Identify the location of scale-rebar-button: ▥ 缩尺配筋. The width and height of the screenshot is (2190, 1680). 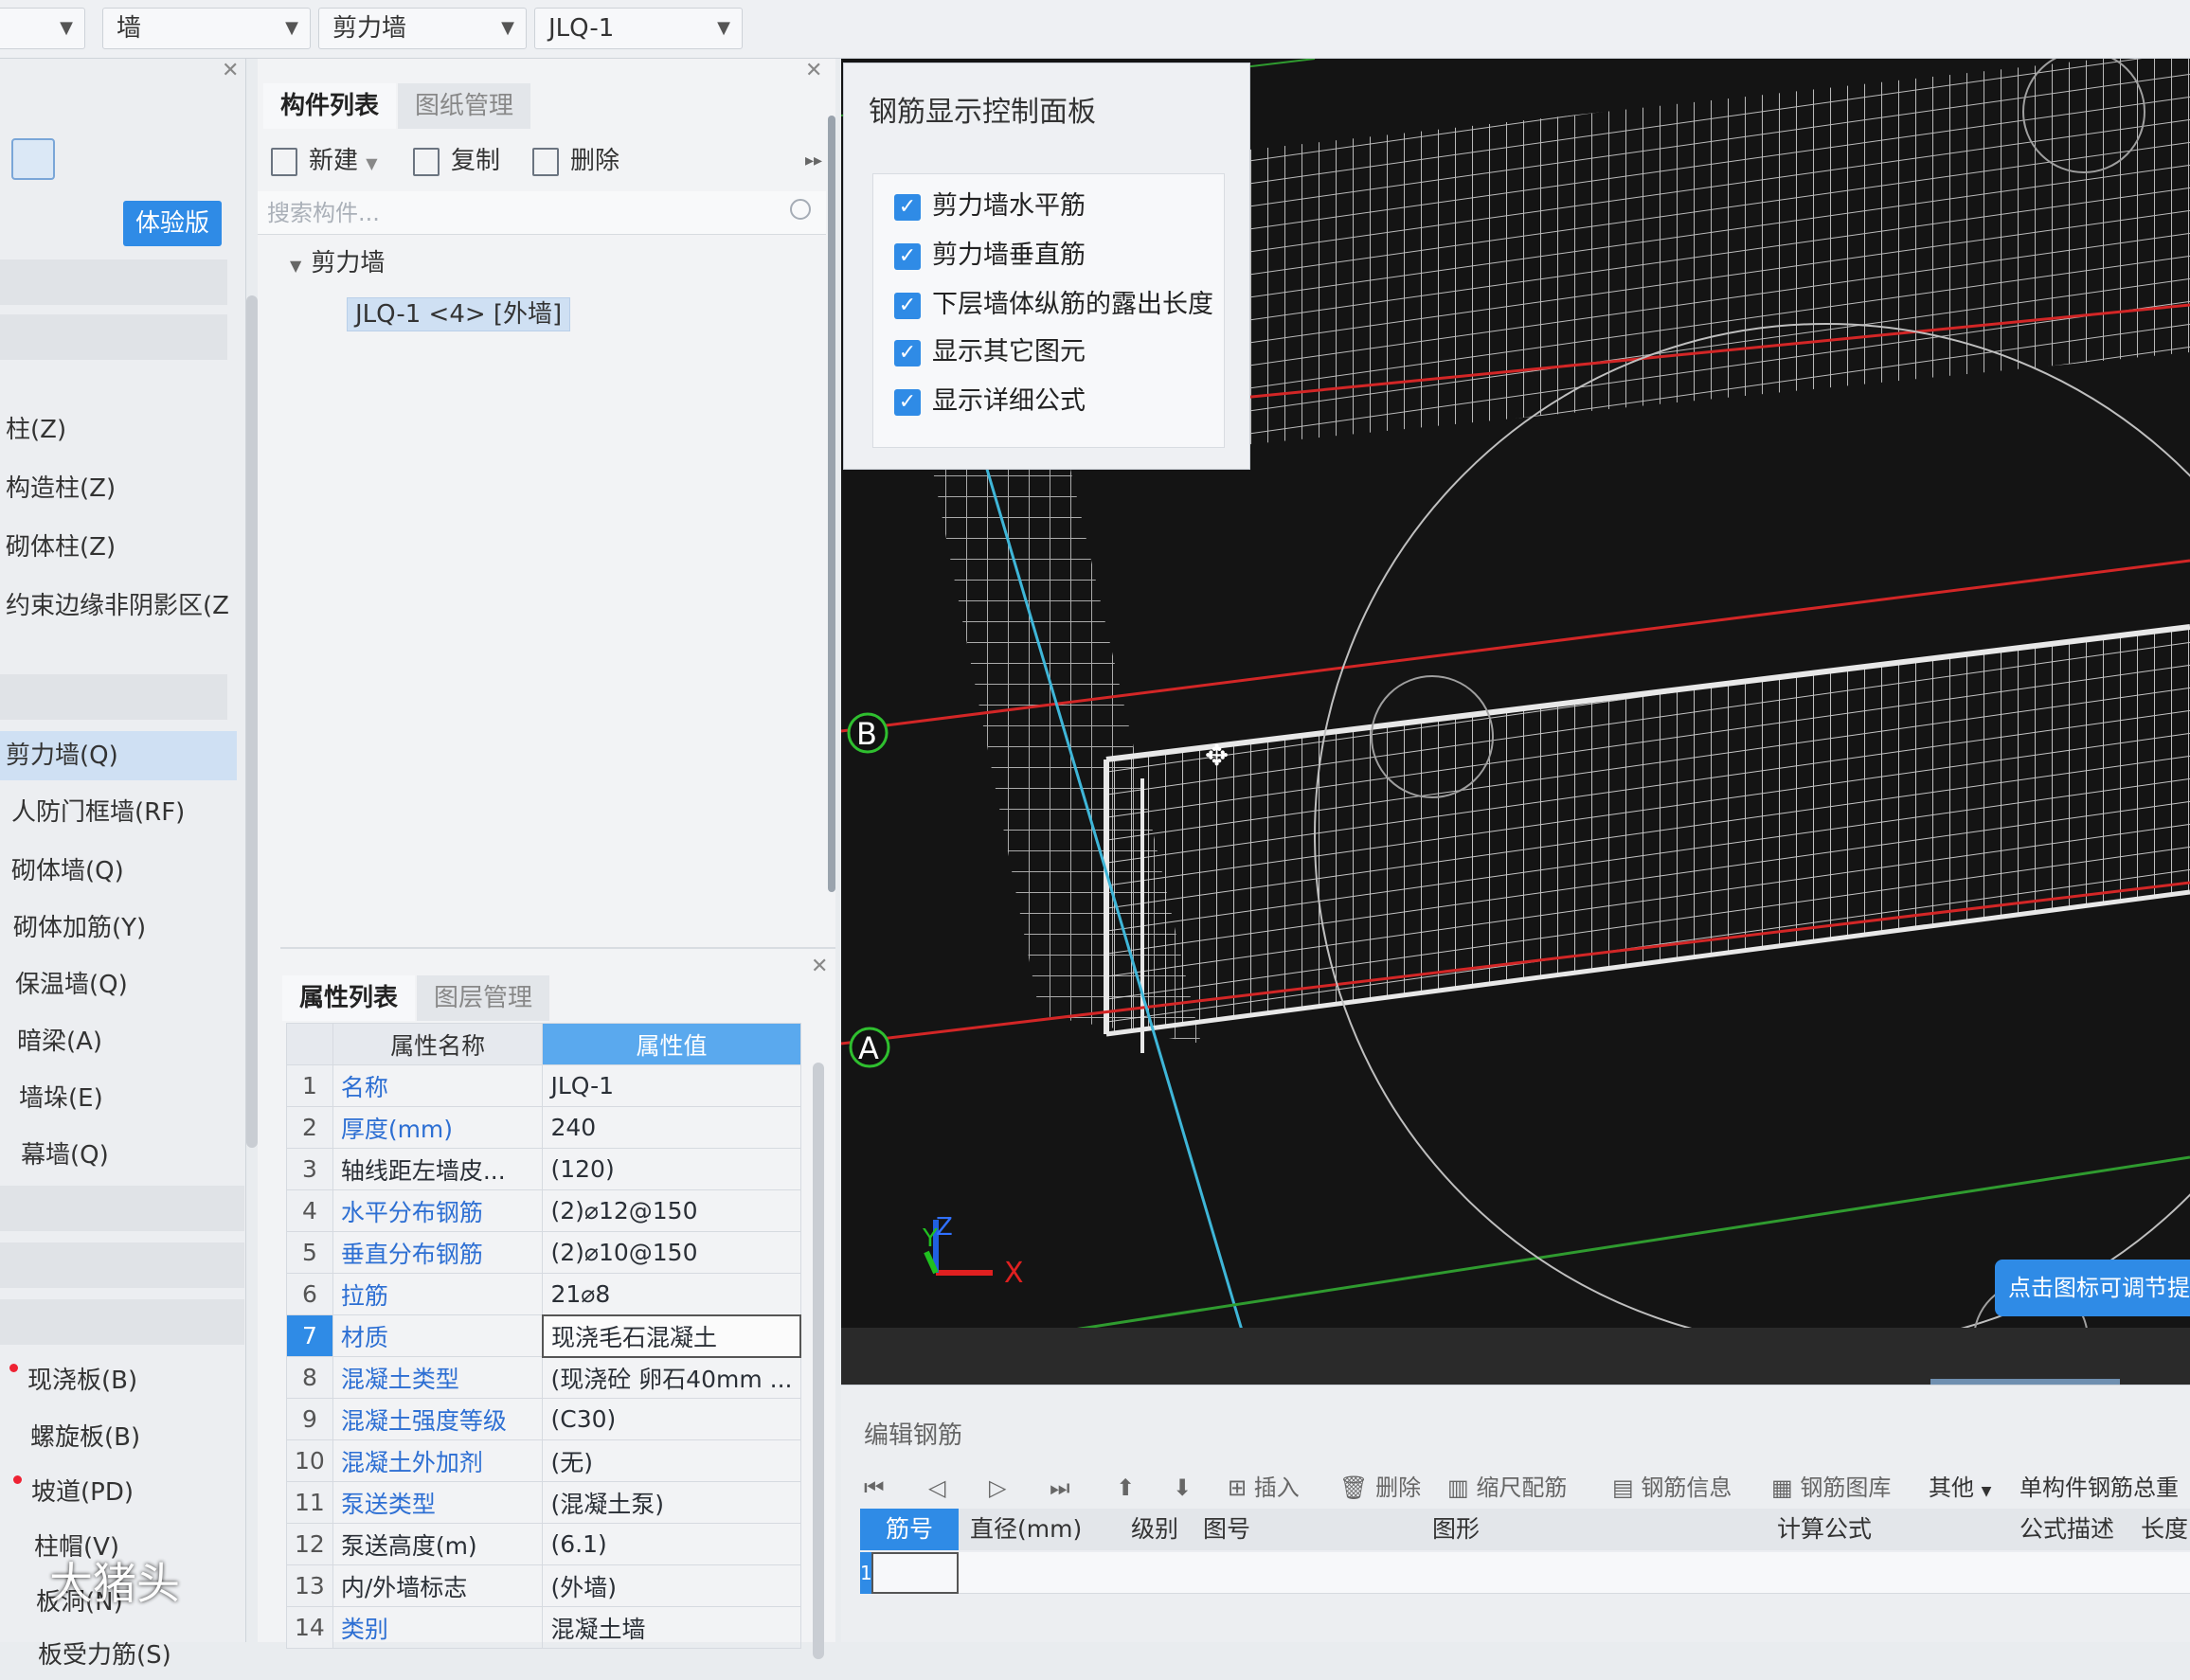
(1507, 1488).